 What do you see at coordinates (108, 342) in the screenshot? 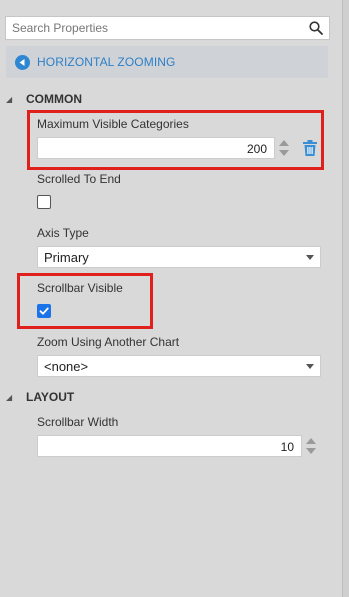
I see `zoom-using-another-chart-label: Zoom Using Another Chart` at bounding box center [108, 342].